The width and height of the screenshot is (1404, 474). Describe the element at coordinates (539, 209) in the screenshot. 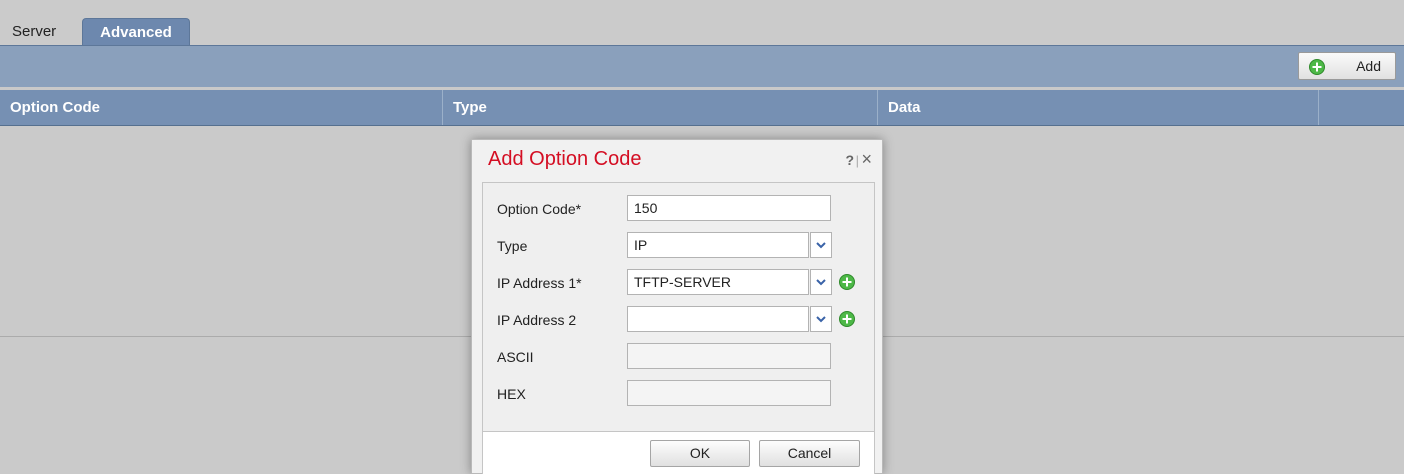

I see `option-code-label: Option Code*` at that location.